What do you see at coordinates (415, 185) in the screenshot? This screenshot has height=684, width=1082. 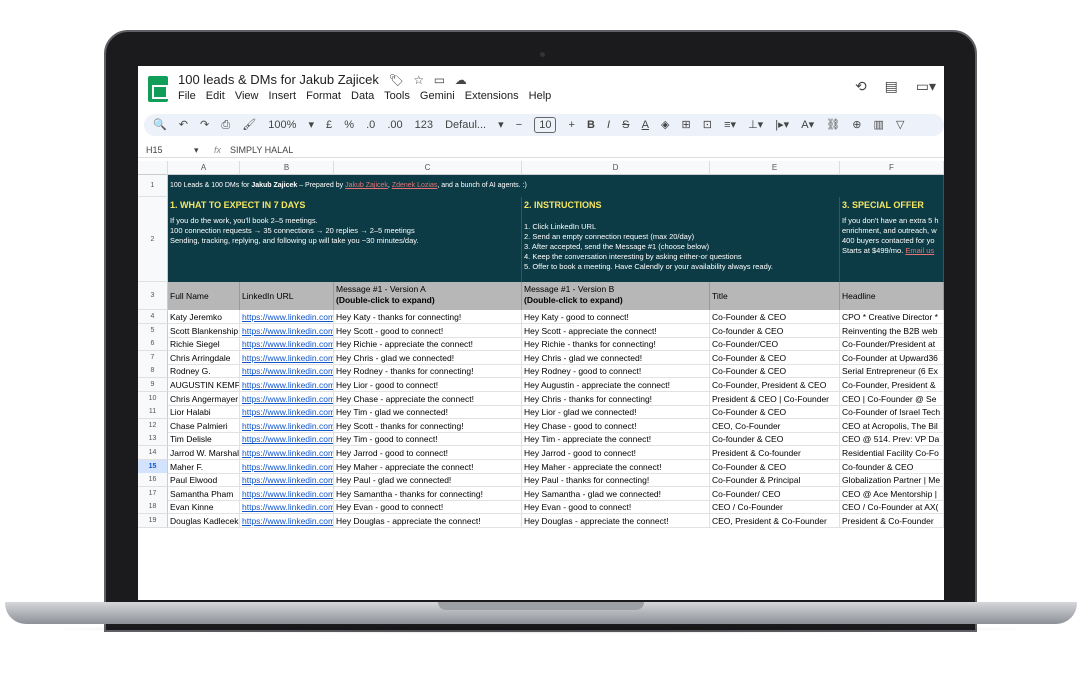 I see `author-link: Zdenek Lozias` at bounding box center [415, 185].